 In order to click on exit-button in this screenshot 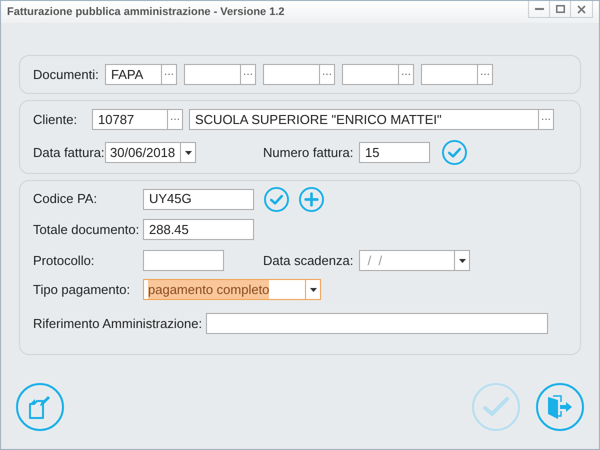, I will do `click(560, 407)`.